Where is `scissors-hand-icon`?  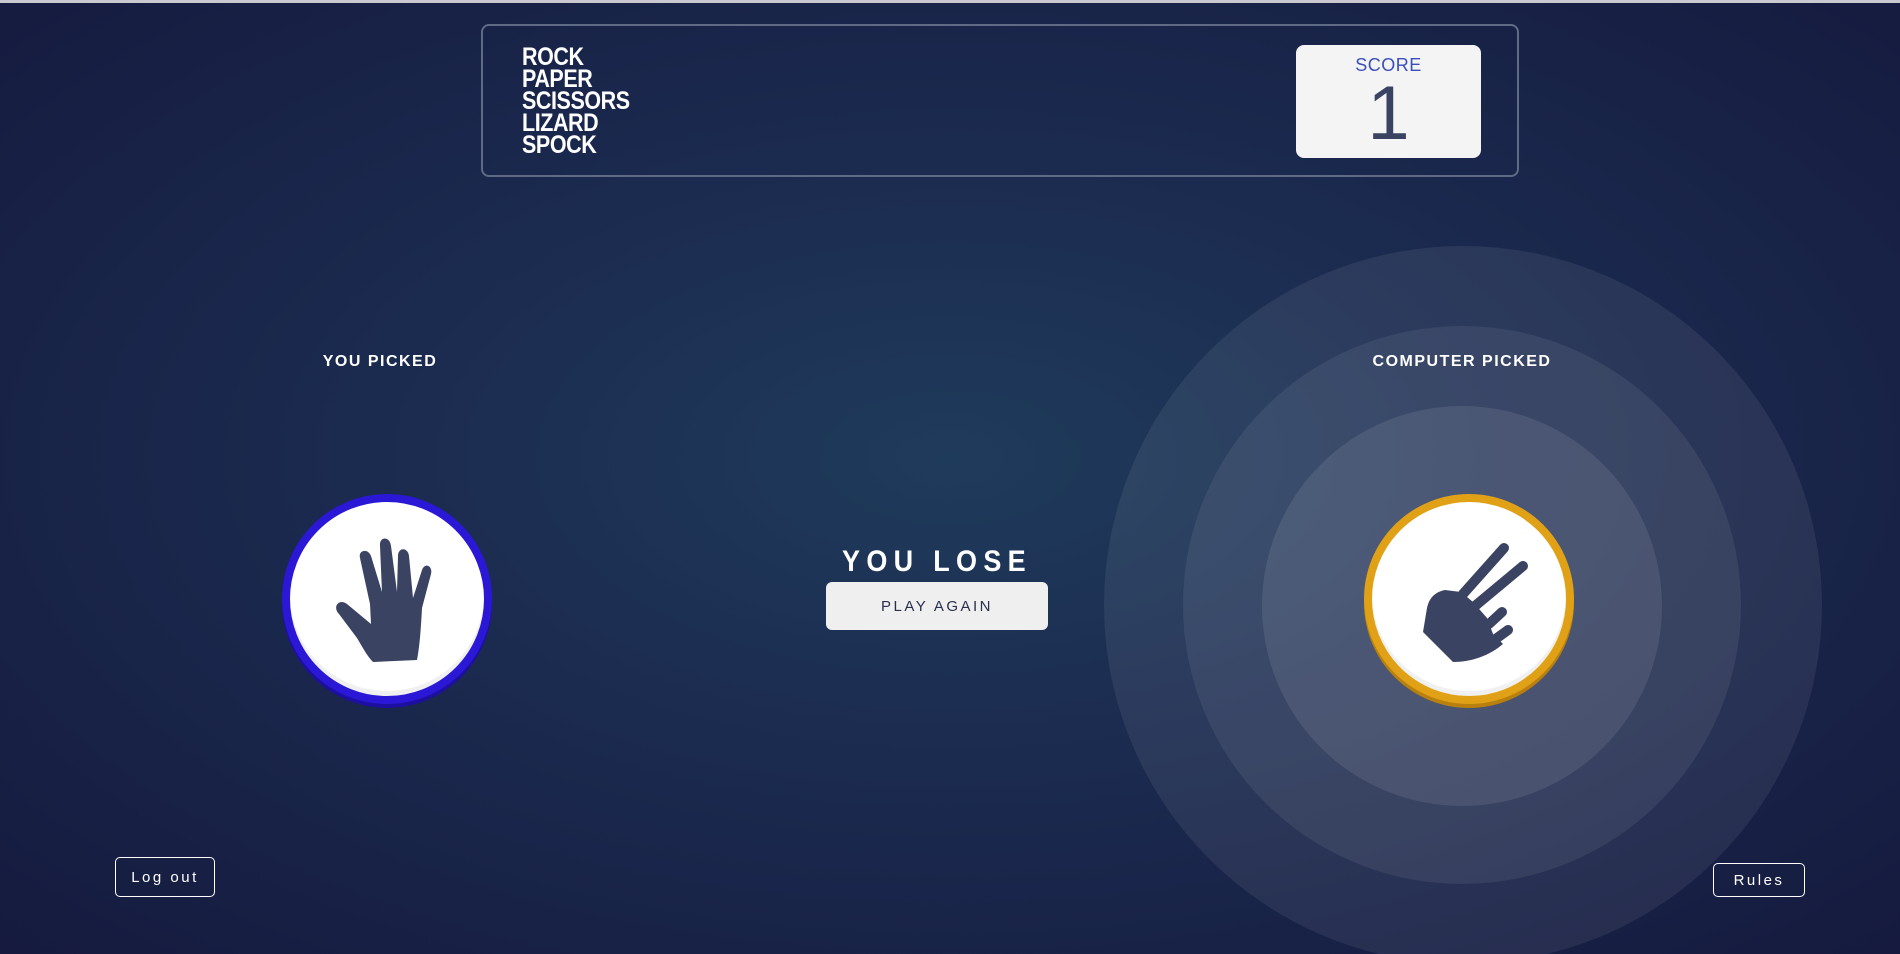 scissors-hand-icon is located at coordinates (1475, 602).